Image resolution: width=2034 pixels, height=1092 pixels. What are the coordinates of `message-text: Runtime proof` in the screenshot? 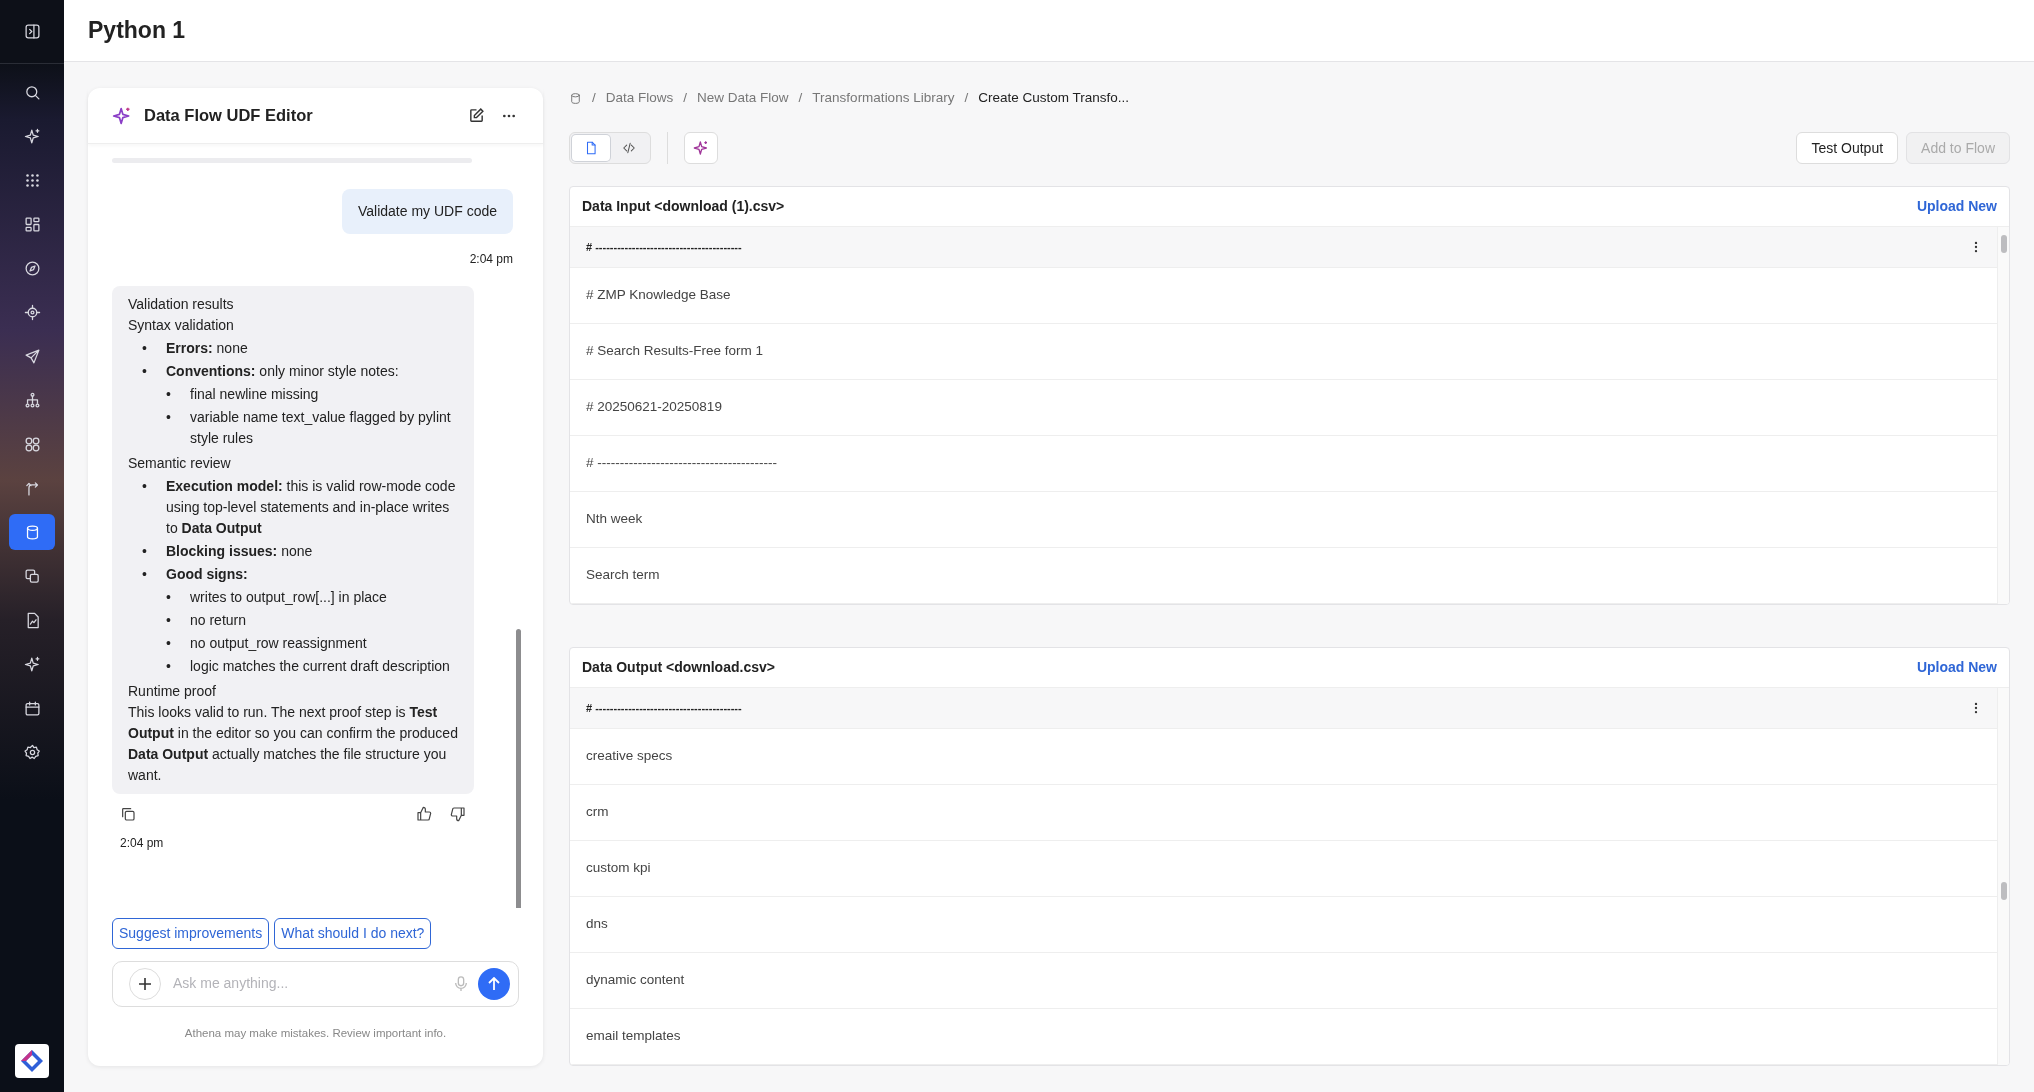 It's located at (172, 691).